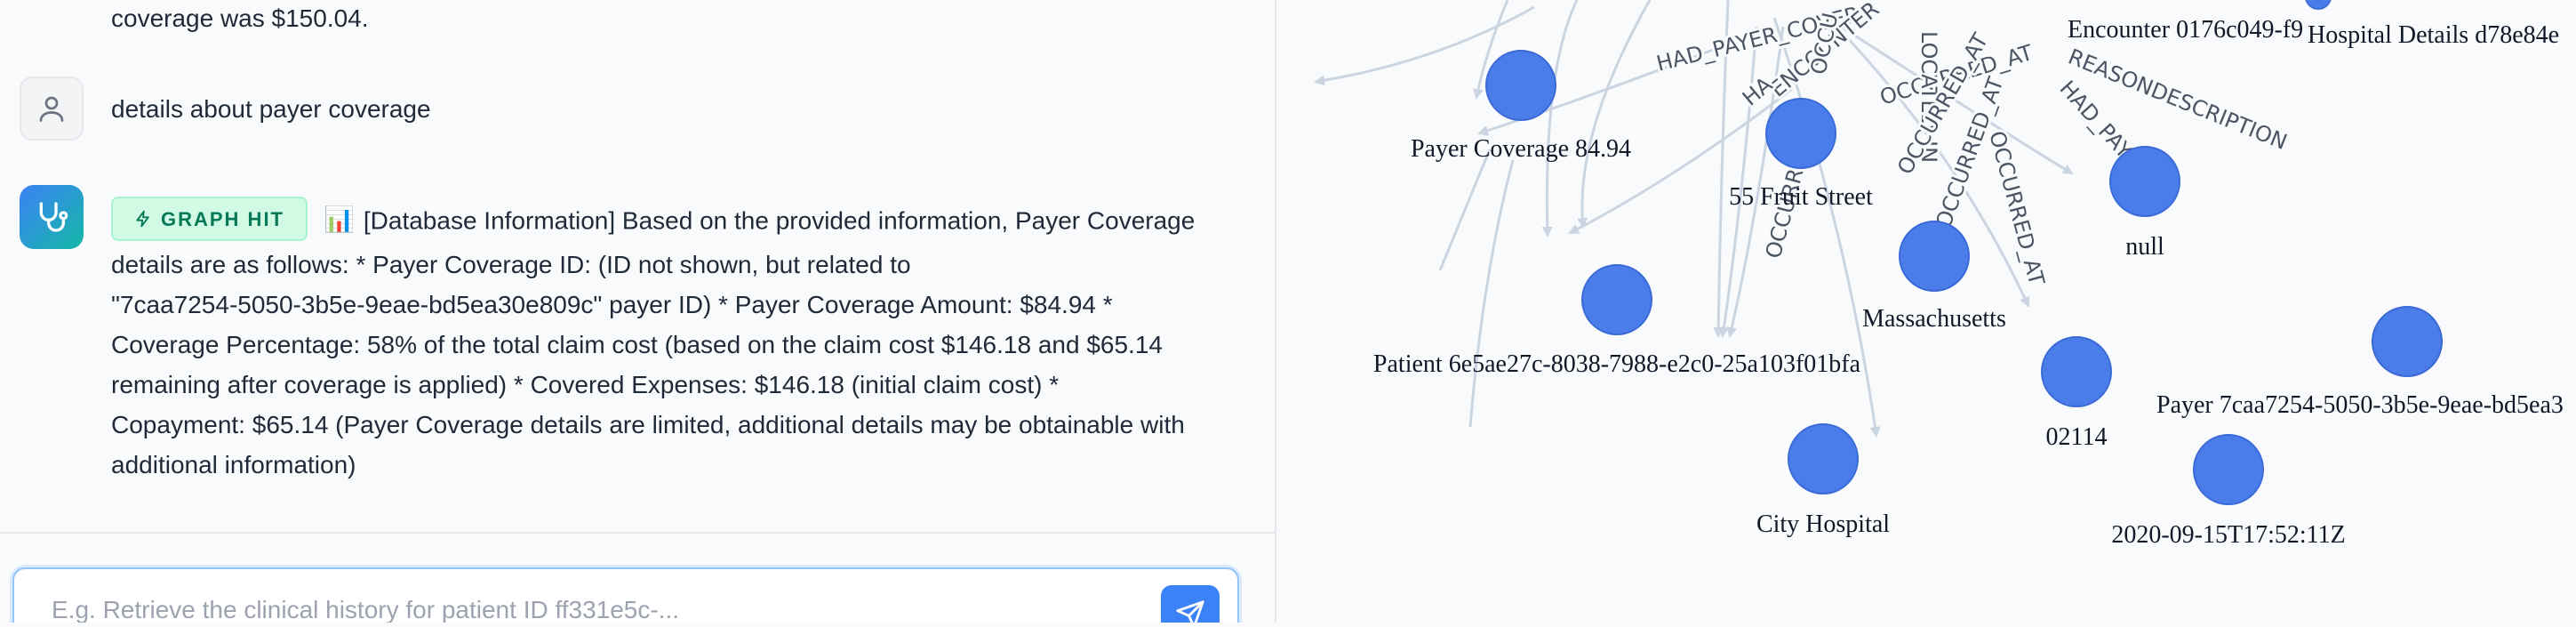 Image resolution: width=2576 pixels, height=627 pixels. Describe the element at coordinates (2407, 341) in the screenshot. I see `graph-node-payer` at that location.